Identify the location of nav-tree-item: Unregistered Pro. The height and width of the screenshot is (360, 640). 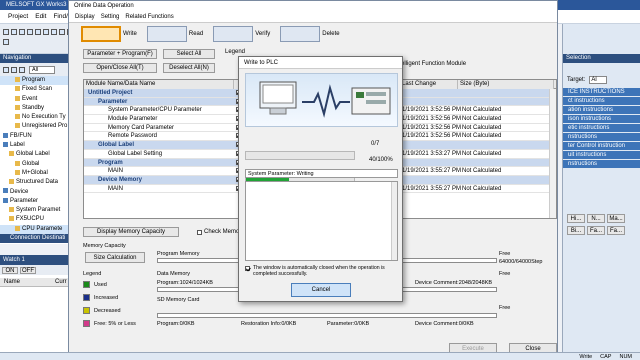
(38, 126).